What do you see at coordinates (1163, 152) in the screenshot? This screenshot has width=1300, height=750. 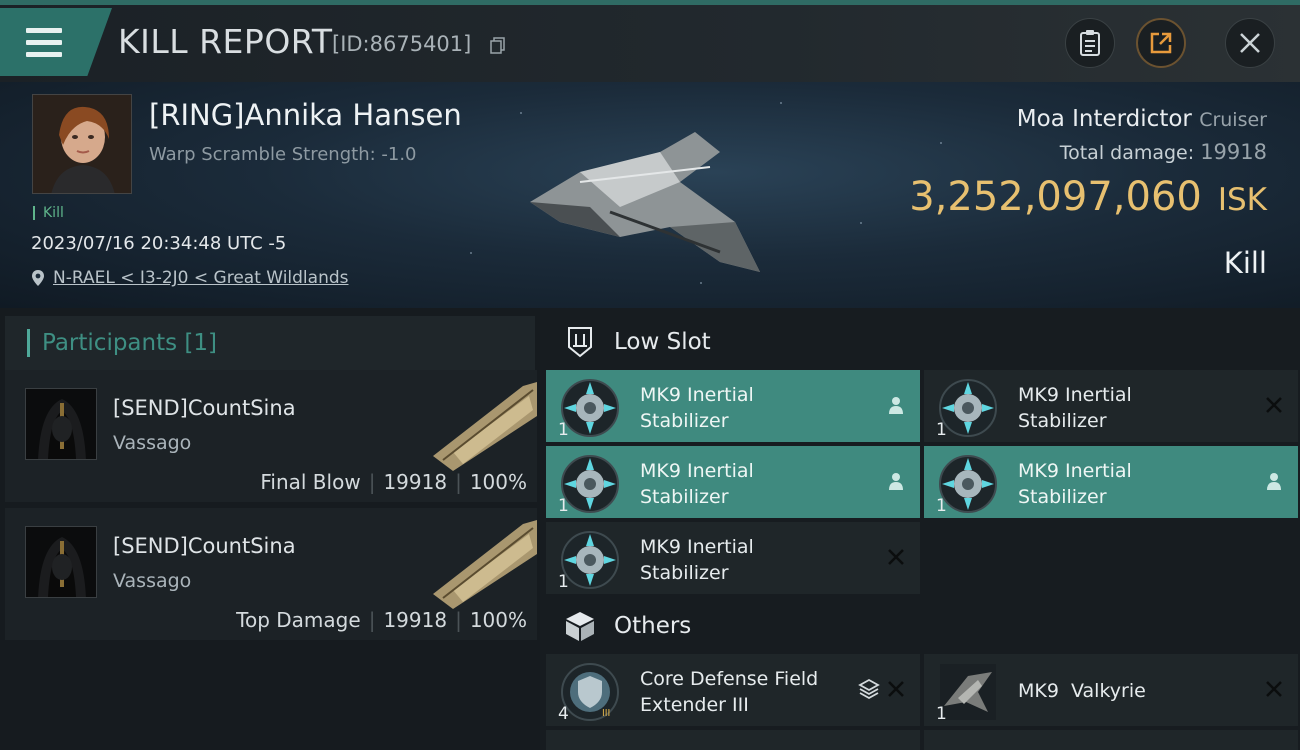 I see `total-damage: Total damage: 19918` at bounding box center [1163, 152].